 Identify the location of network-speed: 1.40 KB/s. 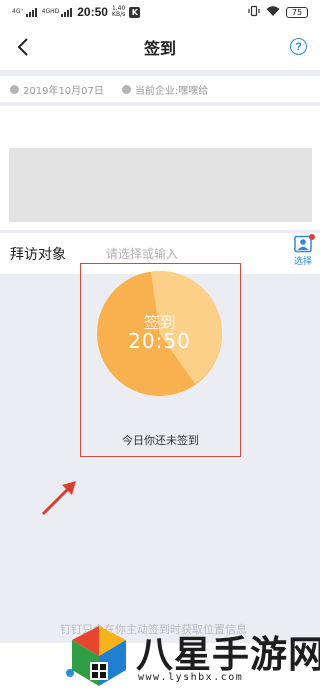
(118, 12).